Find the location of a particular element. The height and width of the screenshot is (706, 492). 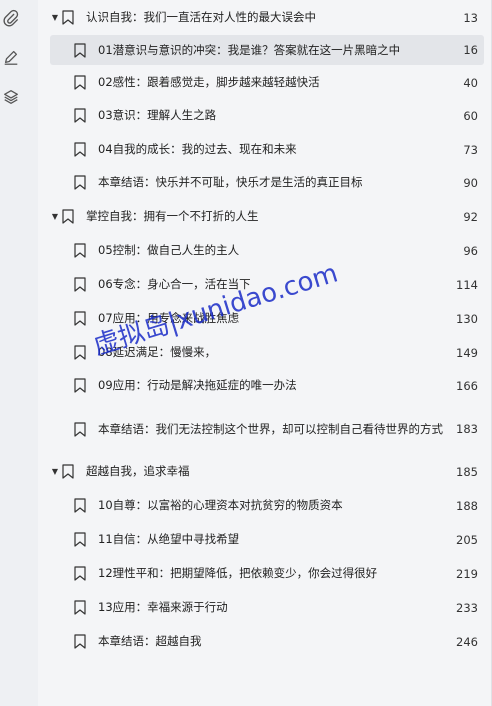

toc-item-label: 认识自我：我们一直活在对人性的最大误会中 is located at coordinates (201, 17).